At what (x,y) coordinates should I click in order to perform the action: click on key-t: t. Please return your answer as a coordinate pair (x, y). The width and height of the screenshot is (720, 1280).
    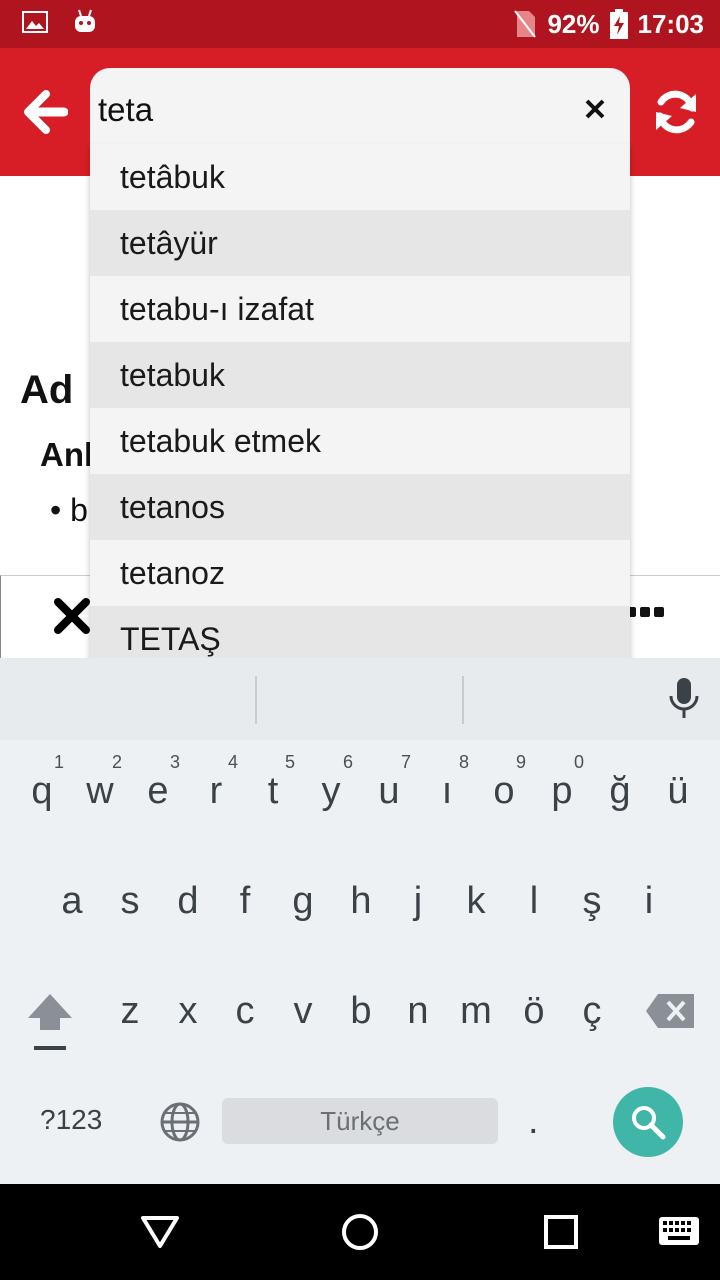
    Looking at the image, I should click on (273, 791).